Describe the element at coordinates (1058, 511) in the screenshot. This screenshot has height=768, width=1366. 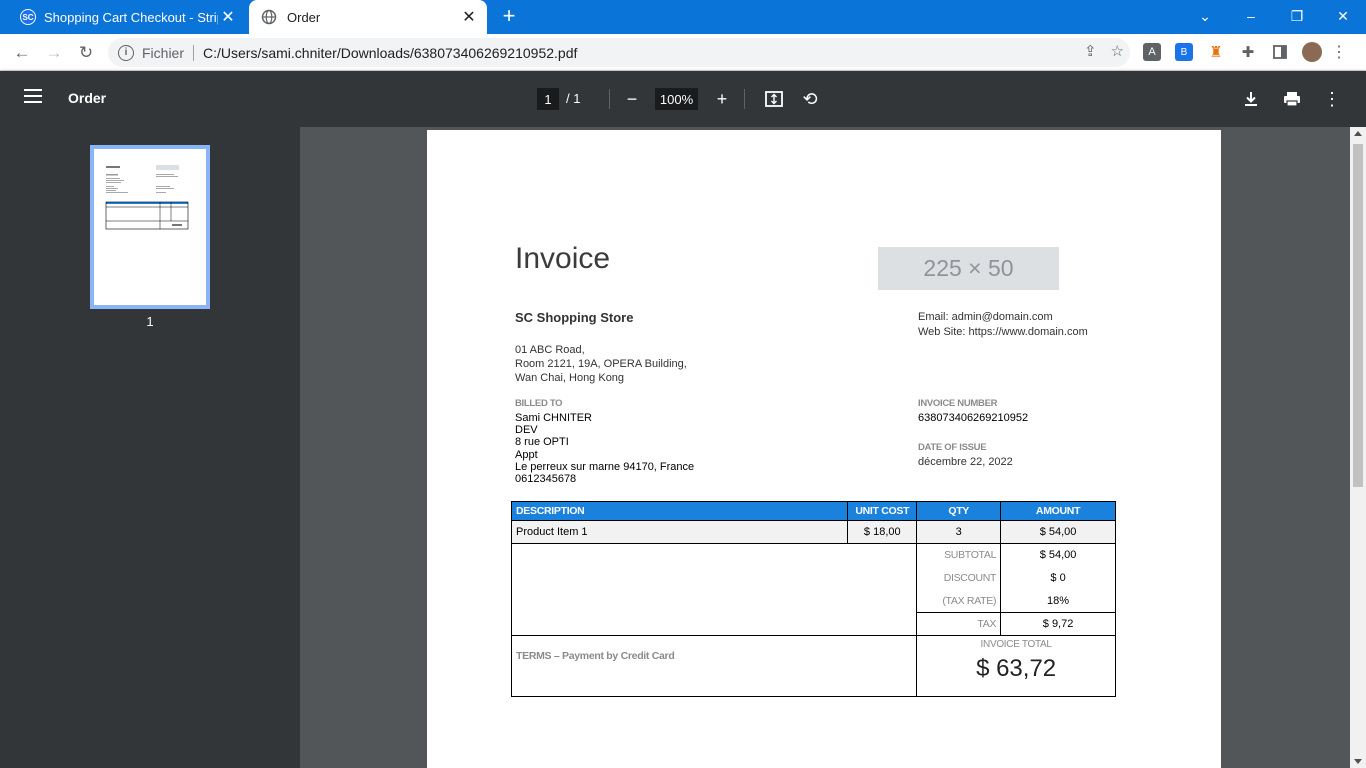
I see `column-header-amount: AMOUNT` at that location.